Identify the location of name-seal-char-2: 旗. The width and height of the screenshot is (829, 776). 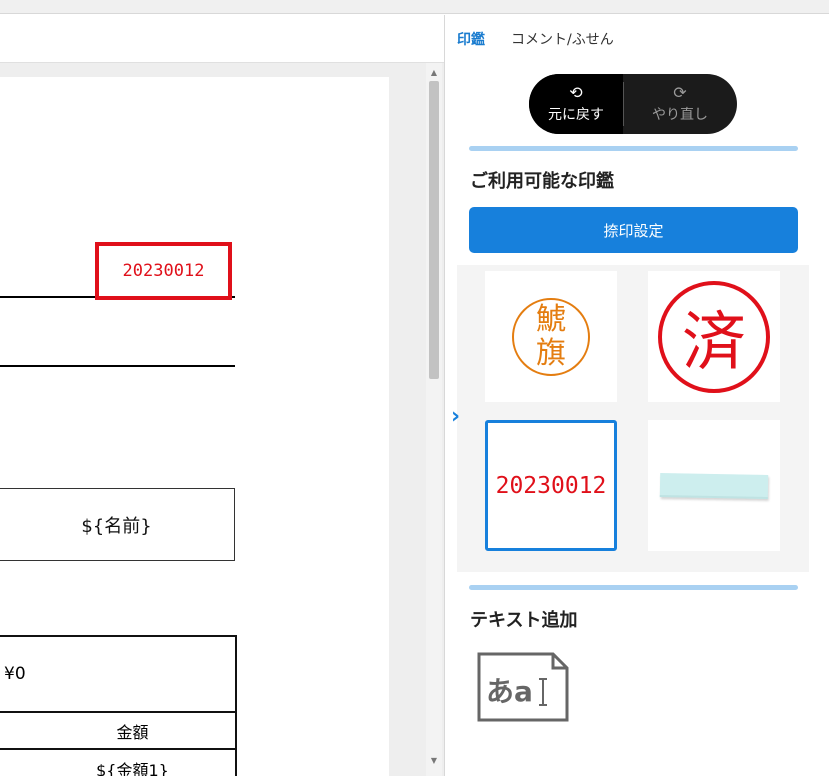
(551, 353).